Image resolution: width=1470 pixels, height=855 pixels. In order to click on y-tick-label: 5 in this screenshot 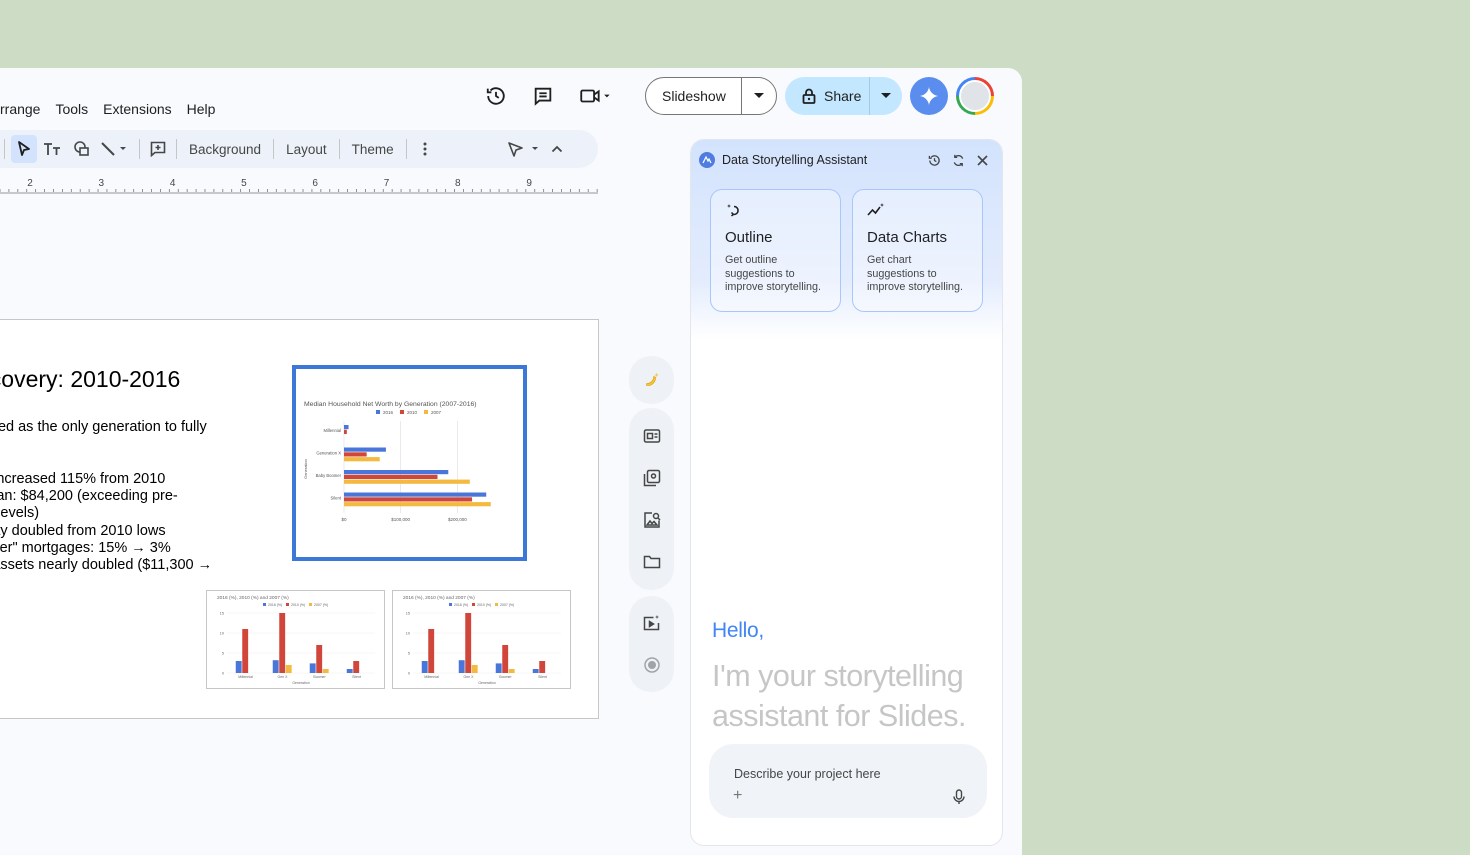, I will do `click(223, 654)`.